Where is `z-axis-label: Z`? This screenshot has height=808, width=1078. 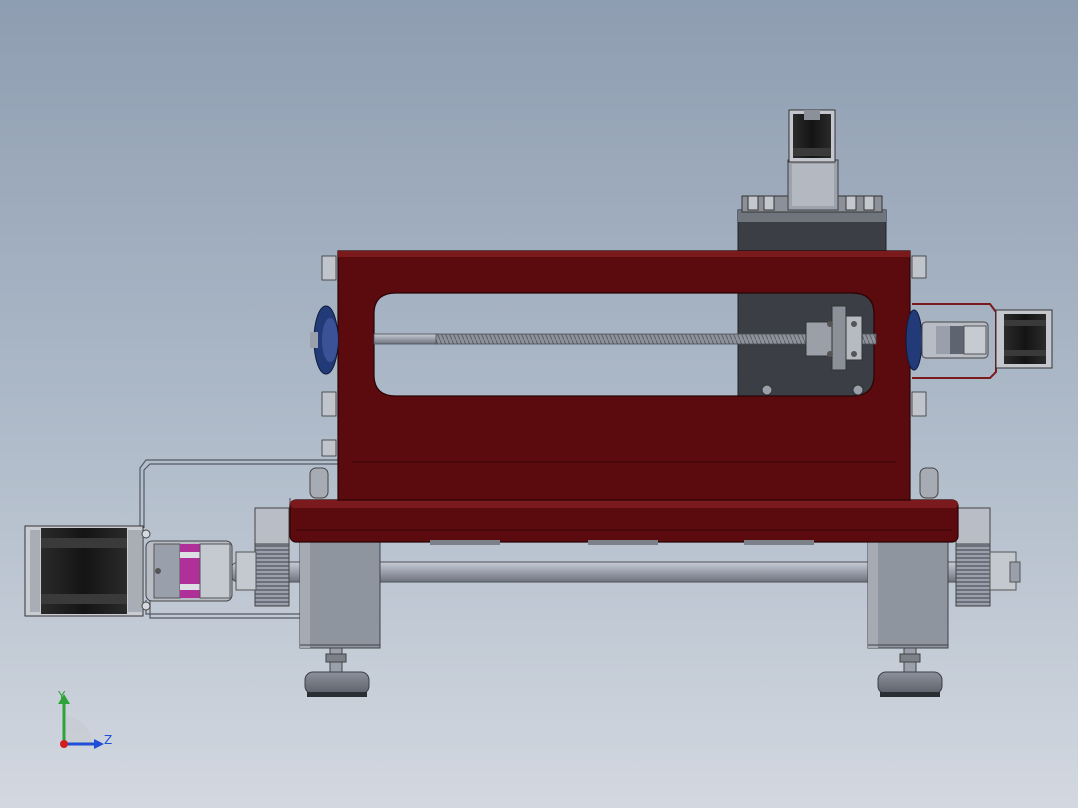 z-axis-label: Z is located at coordinates (108, 740).